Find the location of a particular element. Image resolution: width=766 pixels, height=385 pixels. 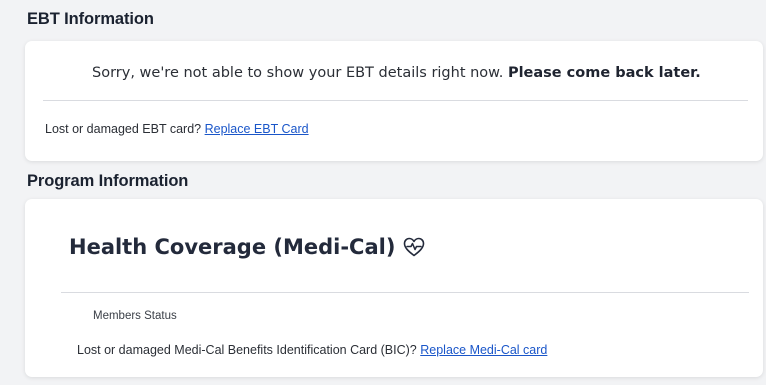

ebt-lost-card-label: Lost or damaged EBT card? is located at coordinates (125, 129).